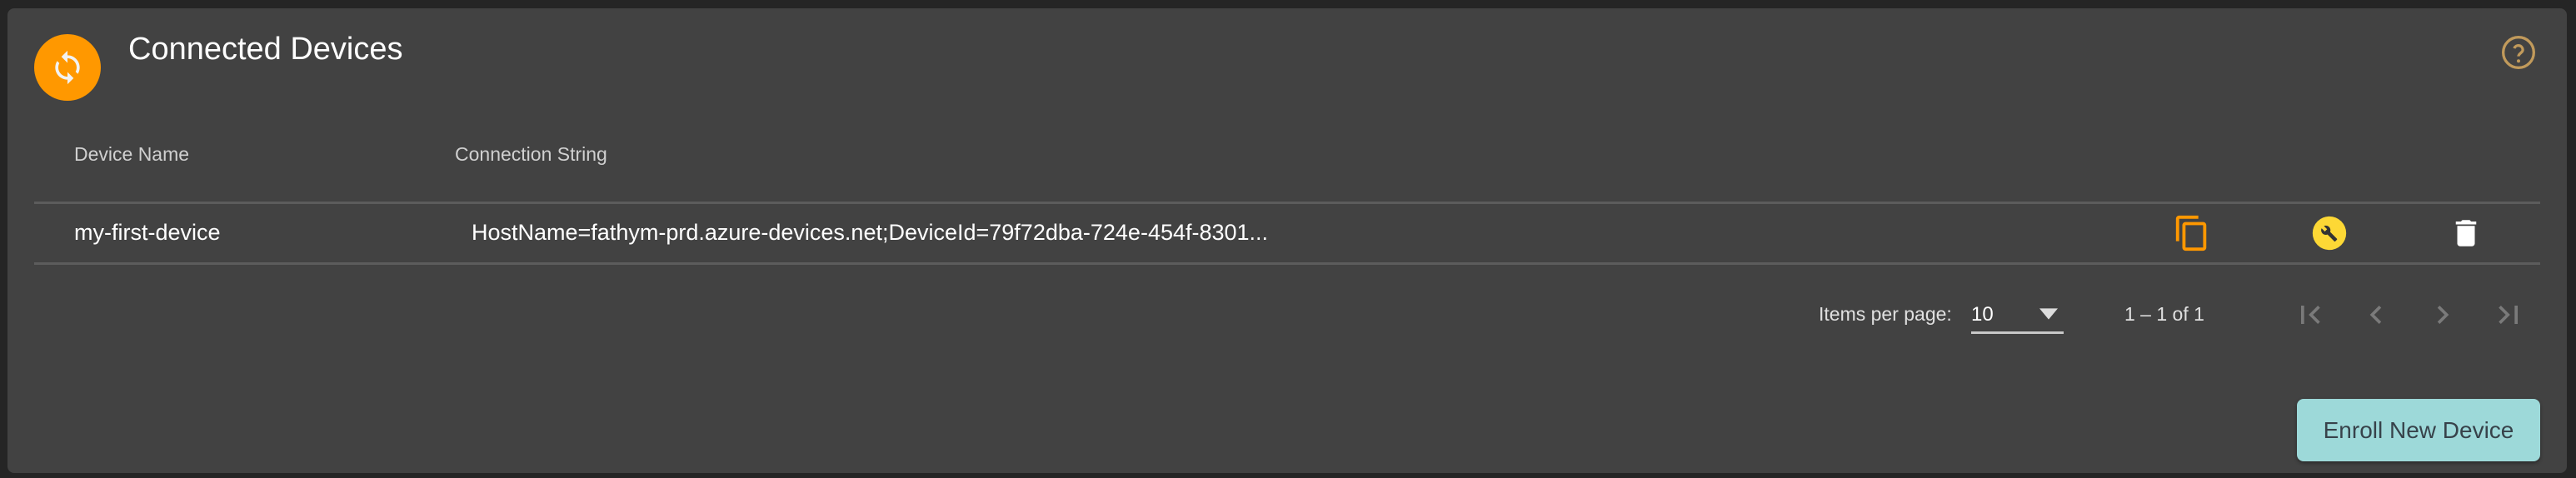  I want to click on range-label: 1 – 1 of 1, so click(2164, 314).